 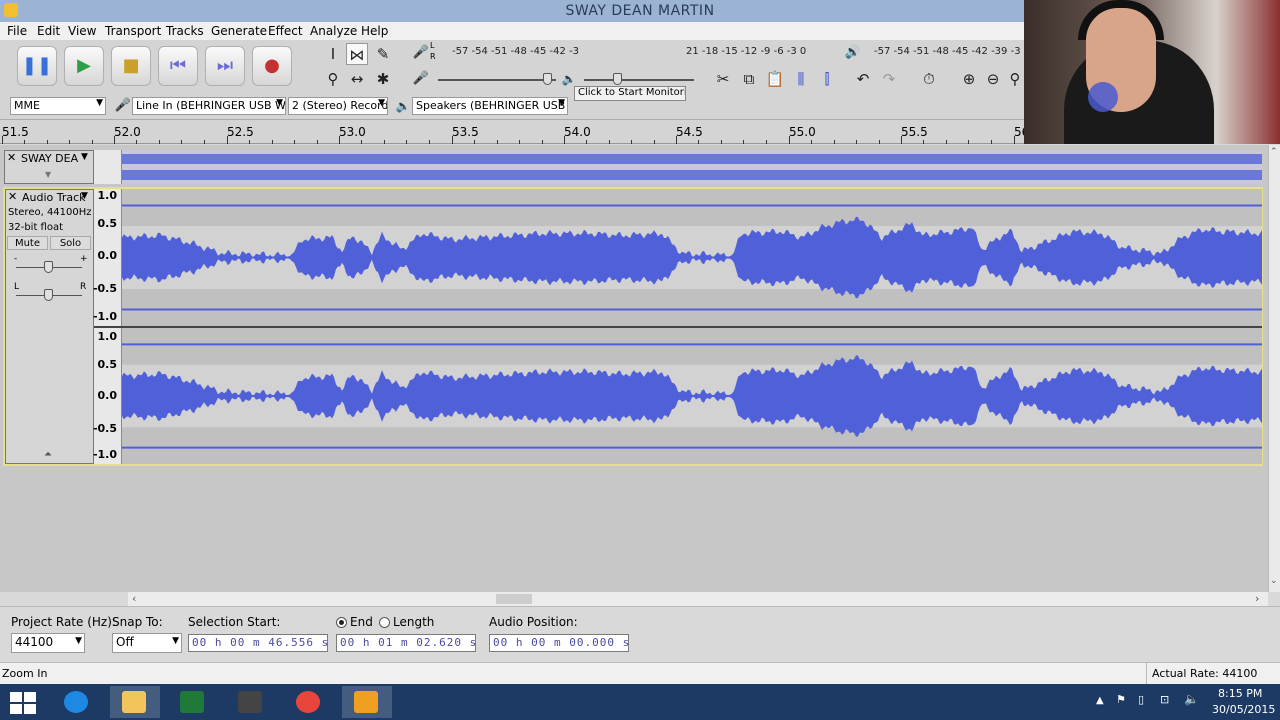 What do you see at coordinates (70, 243) in the screenshot?
I see `solo-button: Solo` at bounding box center [70, 243].